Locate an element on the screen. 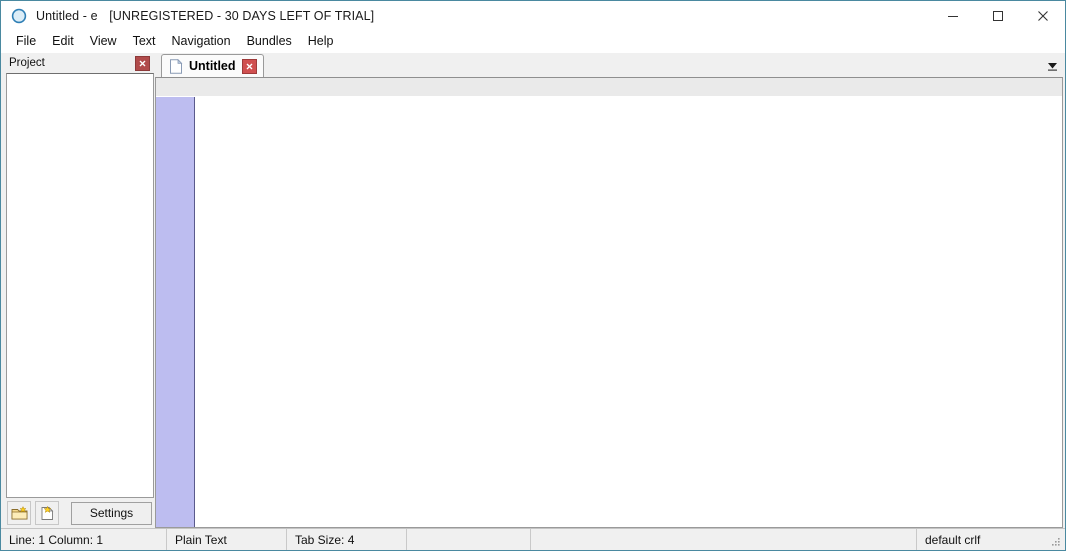 Image resolution: width=1066 pixels, height=551 pixels. close-button is located at coordinates (1042, 15).